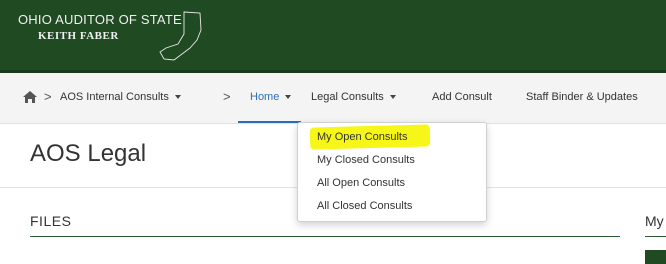  I want to click on nav-staff-binder-updates: Staff Binder & Updates, so click(582, 97).